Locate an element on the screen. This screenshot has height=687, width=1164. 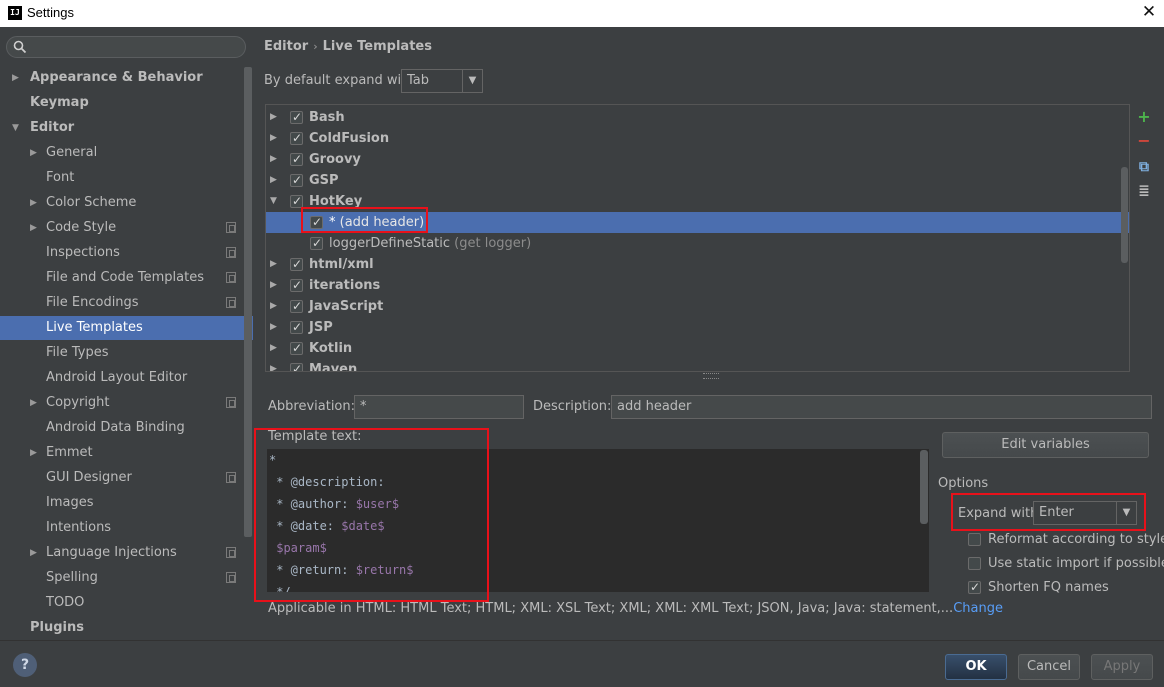
sidebar-item-file-types: File Types is located at coordinates (126, 353).